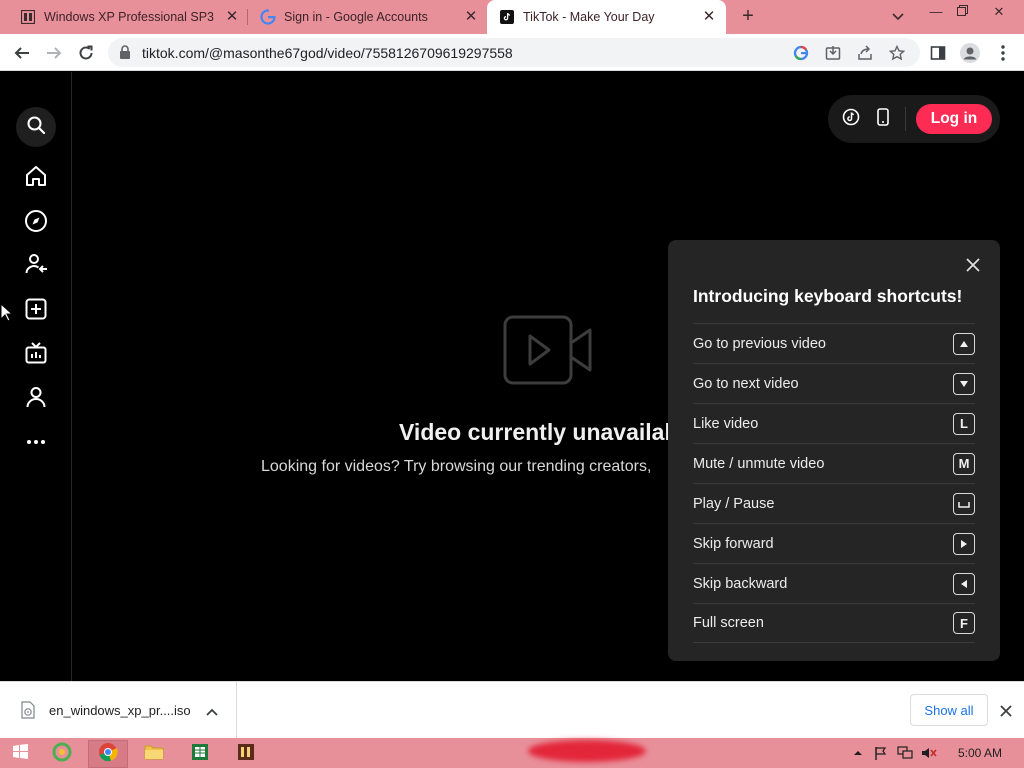 This screenshot has width=1024, height=768. I want to click on mouse-cursor-icon, so click(7, 315).